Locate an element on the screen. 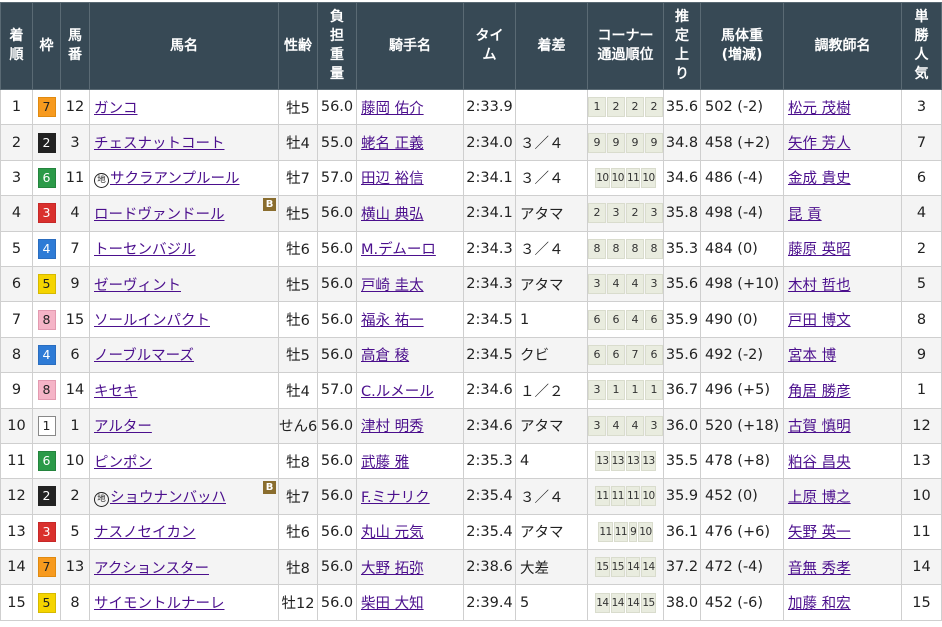 This screenshot has width=942, height=627. last3f-cell: 36.1 is located at coordinates (682, 532).